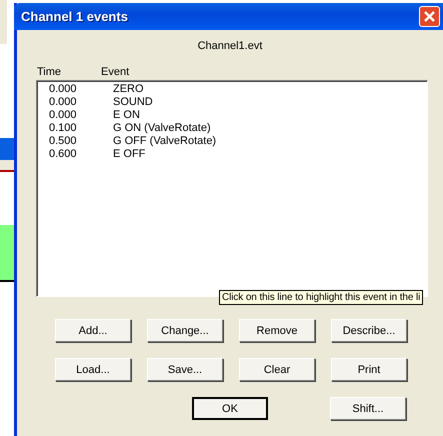  Describe the element at coordinates (133, 103) in the screenshot. I see `event-name: SOUND` at that location.